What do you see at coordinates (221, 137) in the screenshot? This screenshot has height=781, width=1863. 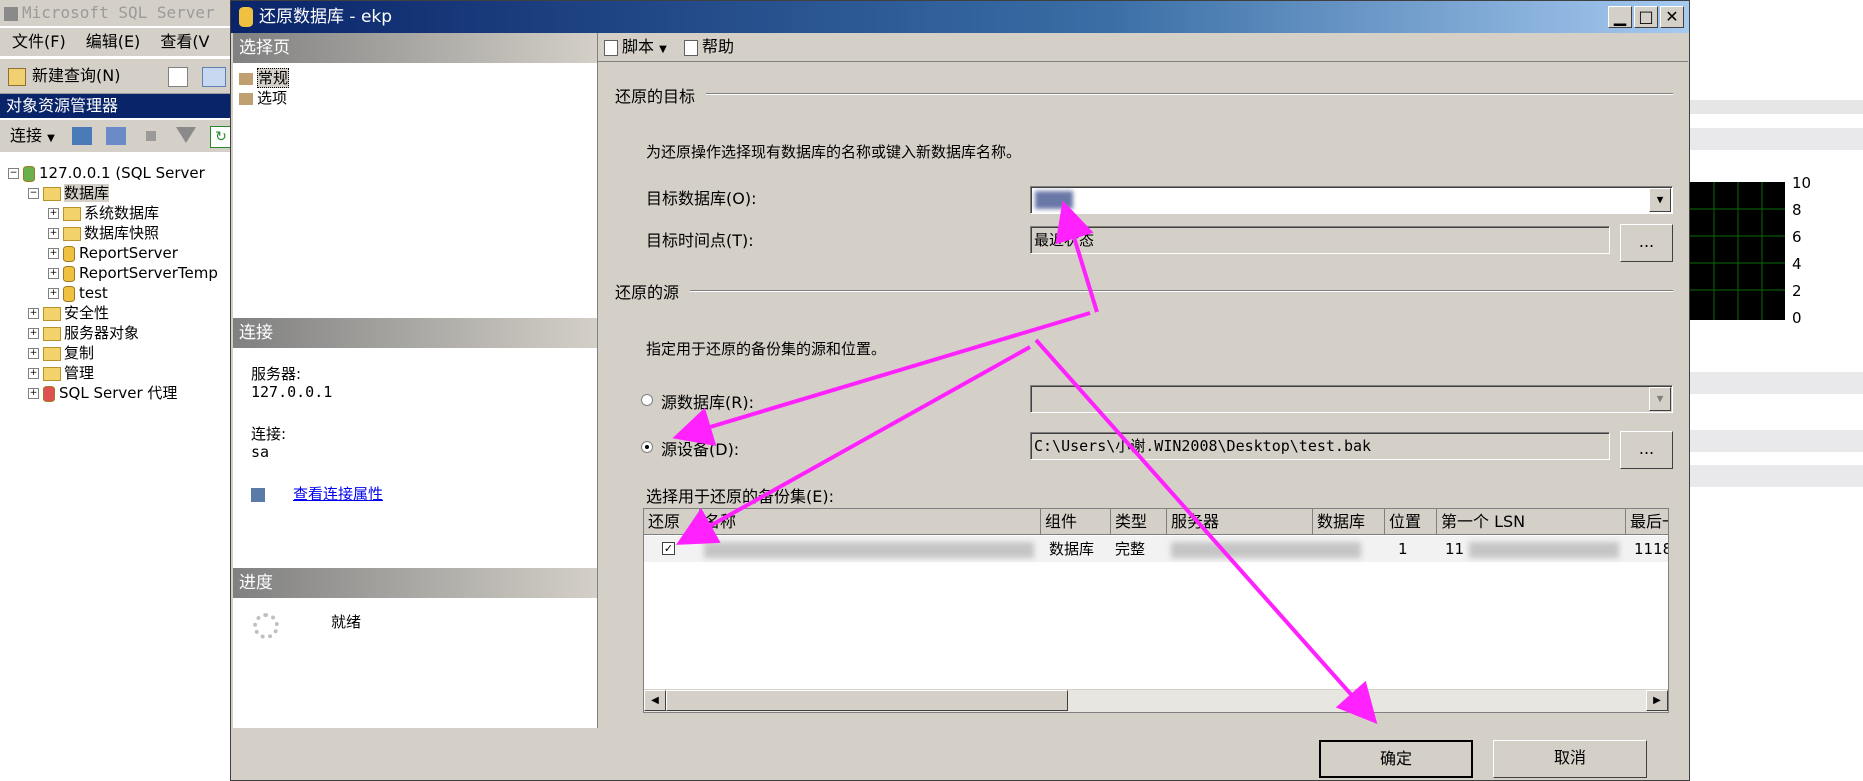 I see `refresh-icon: ↻` at bounding box center [221, 137].